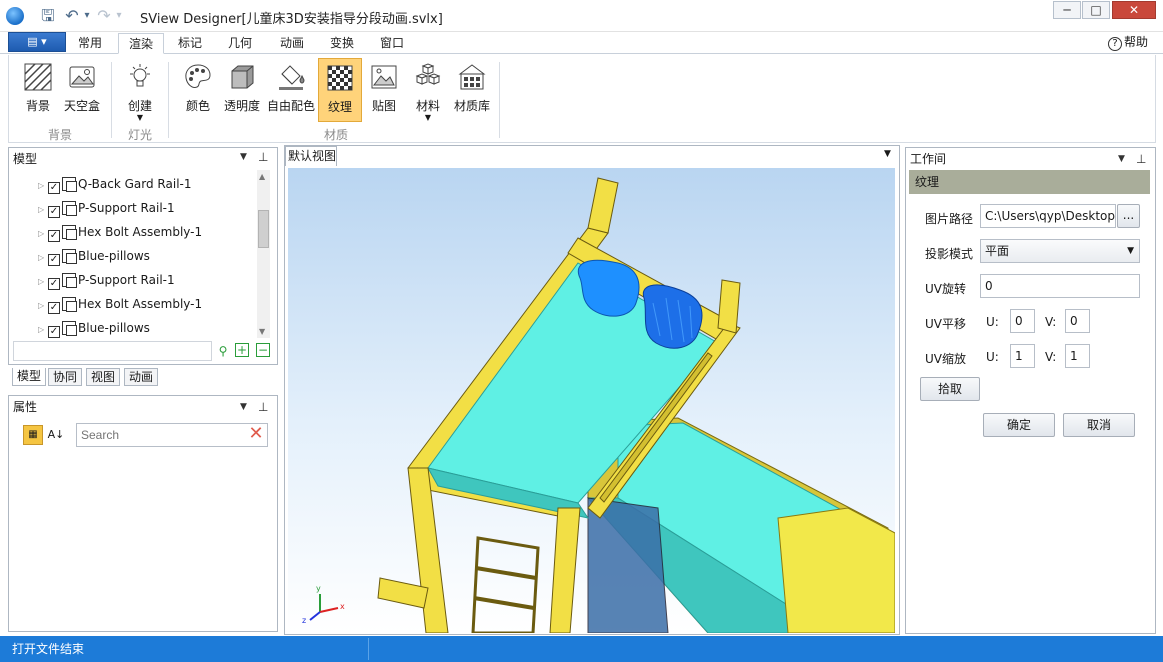  Describe the element at coordinates (87, 16) in the screenshot. I see `undo-dropdown-icon: ▾` at that location.